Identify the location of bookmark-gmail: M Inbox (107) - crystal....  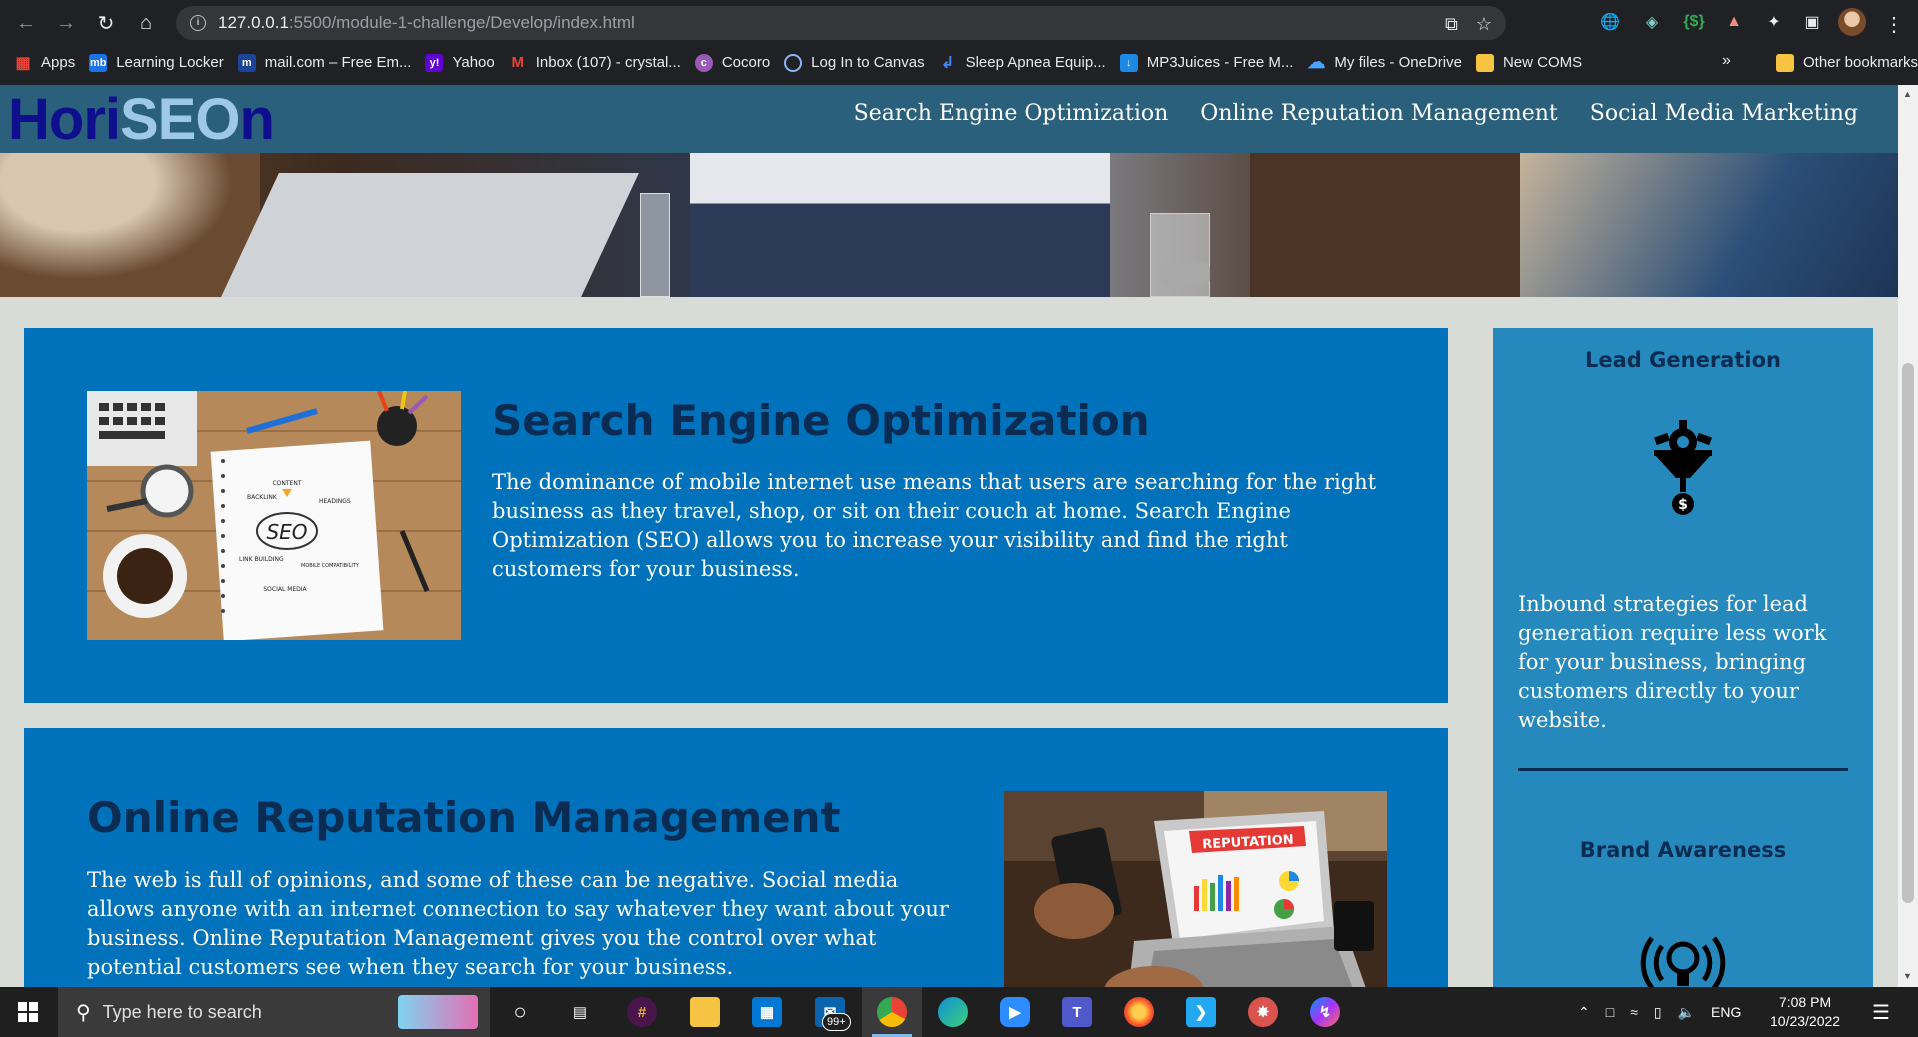
(595, 63).